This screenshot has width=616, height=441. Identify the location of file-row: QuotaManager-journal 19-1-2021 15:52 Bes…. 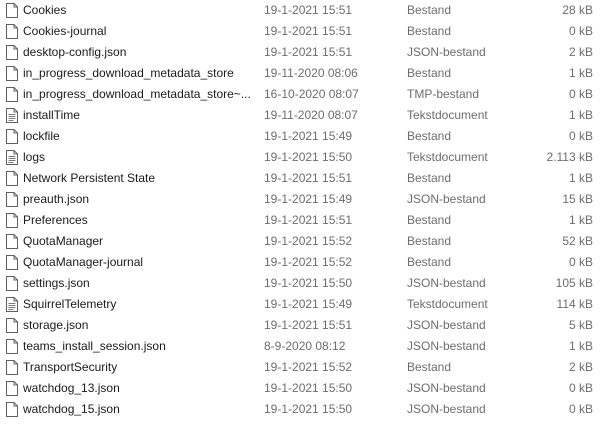
(308, 262).